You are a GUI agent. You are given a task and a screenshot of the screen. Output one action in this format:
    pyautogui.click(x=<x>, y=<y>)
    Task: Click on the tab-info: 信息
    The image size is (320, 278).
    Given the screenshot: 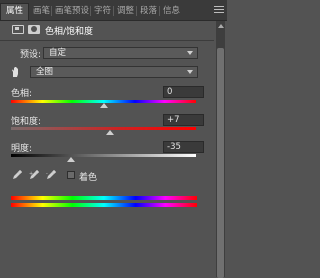 What is the action you would take?
    pyautogui.click(x=171, y=12)
    